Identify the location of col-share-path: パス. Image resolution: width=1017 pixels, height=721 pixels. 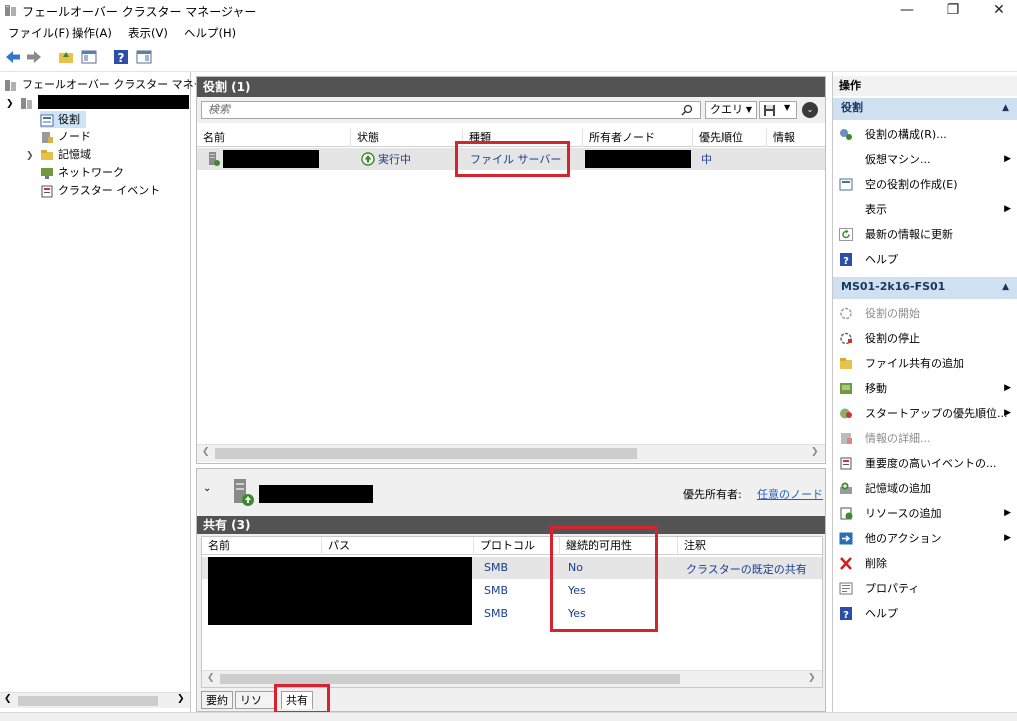
(398, 546).